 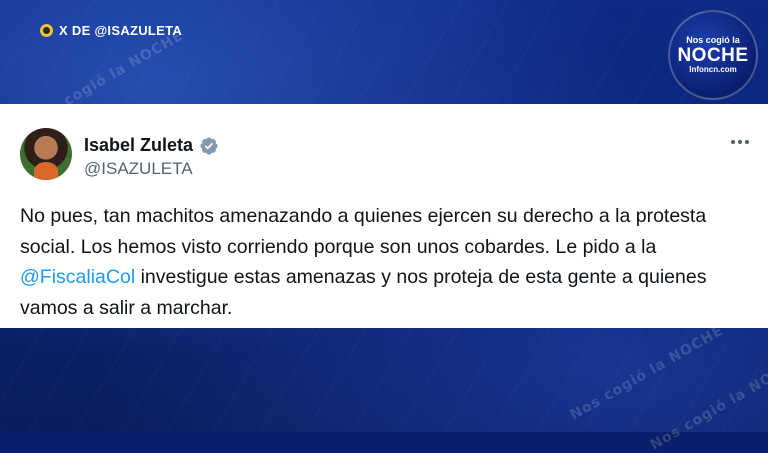 What do you see at coordinates (138, 145) in the screenshot?
I see `author-name: Isabel Zuleta` at bounding box center [138, 145].